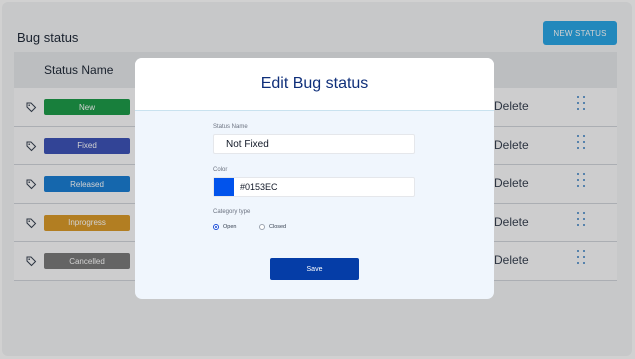 Image resolution: width=635 pixels, height=359 pixels. Describe the element at coordinates (259, 187) in the screenshot. I see `color-hex-value: #0153EC` at that location.